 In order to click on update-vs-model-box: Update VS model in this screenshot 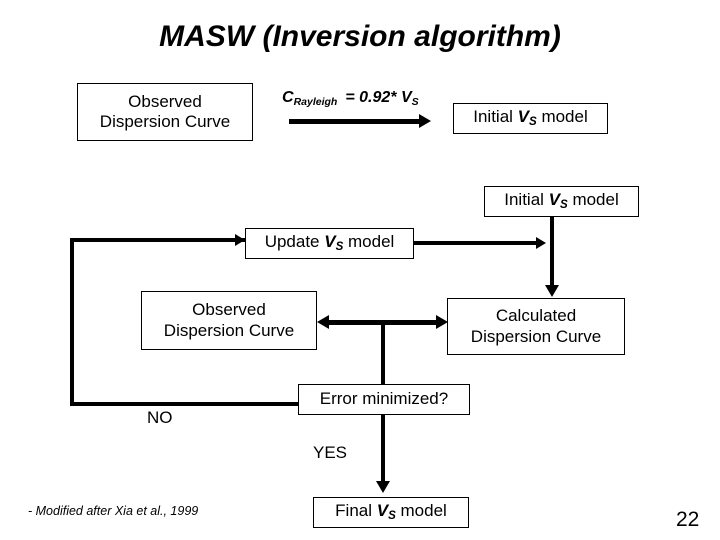, I will do `click(329, 243)`.